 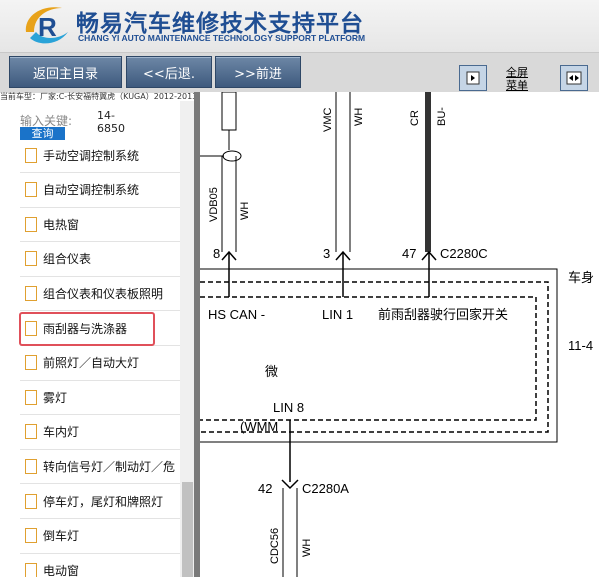 What do you see at coordinates (91, 155) in the screenshot?
I see `sidebar-item-label: 手动空调控制系统` at bounding box center [91, 155].